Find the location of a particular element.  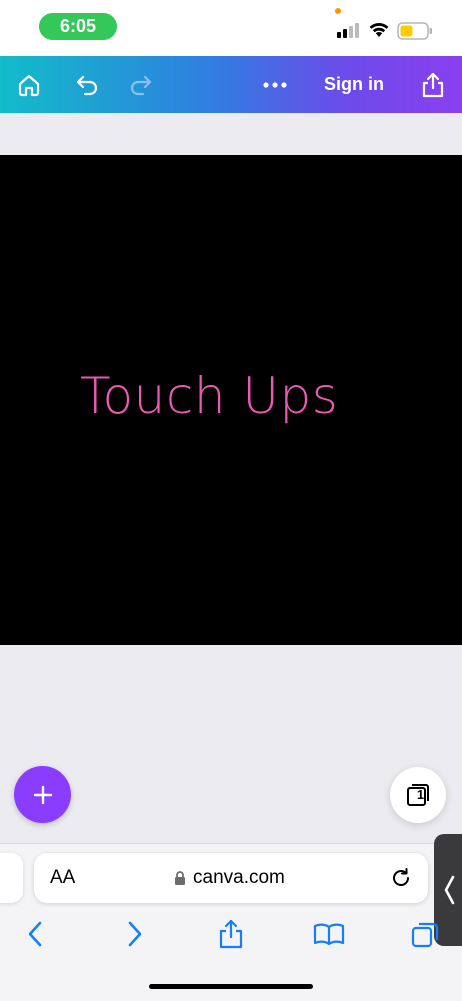

editor-toolbar: Sign in is located at coordinates (231, 84).